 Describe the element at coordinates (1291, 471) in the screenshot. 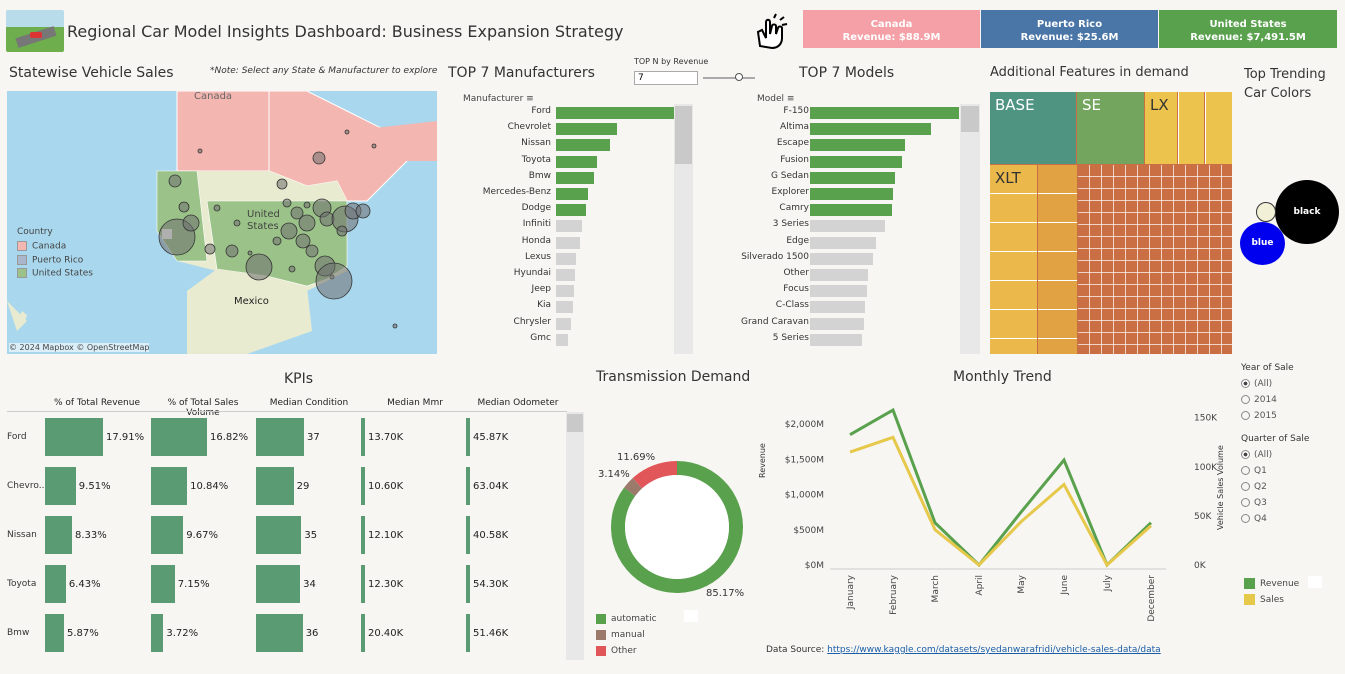

I see `quarter-option-q1: Q1` at that location.